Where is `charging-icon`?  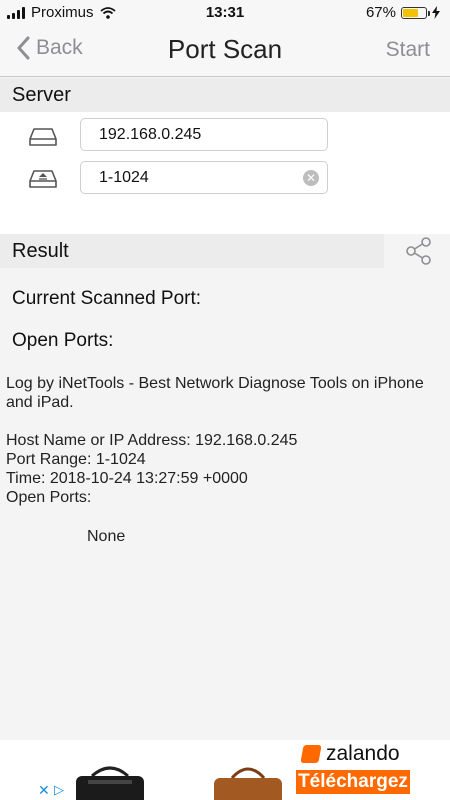
charging-icon is located at coordinates (436, 12).